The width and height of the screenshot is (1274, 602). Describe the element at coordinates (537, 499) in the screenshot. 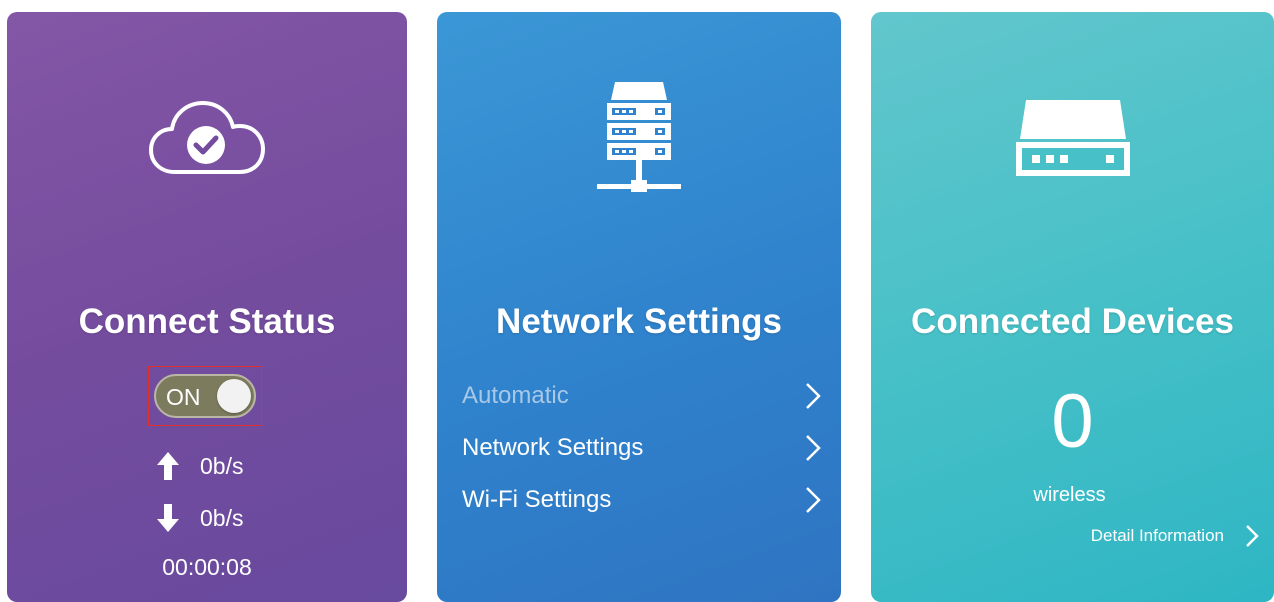

I see `menu-item-label: Wi-Fi Settings` at that location.